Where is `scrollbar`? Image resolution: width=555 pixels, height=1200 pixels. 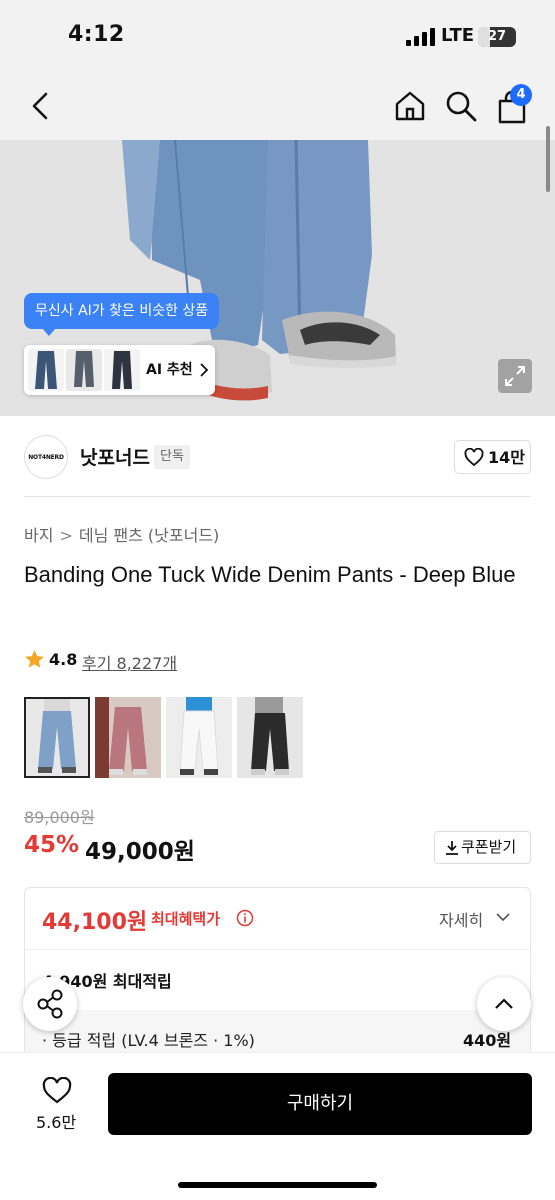 scrollbar is located at coordinates (548, 159).